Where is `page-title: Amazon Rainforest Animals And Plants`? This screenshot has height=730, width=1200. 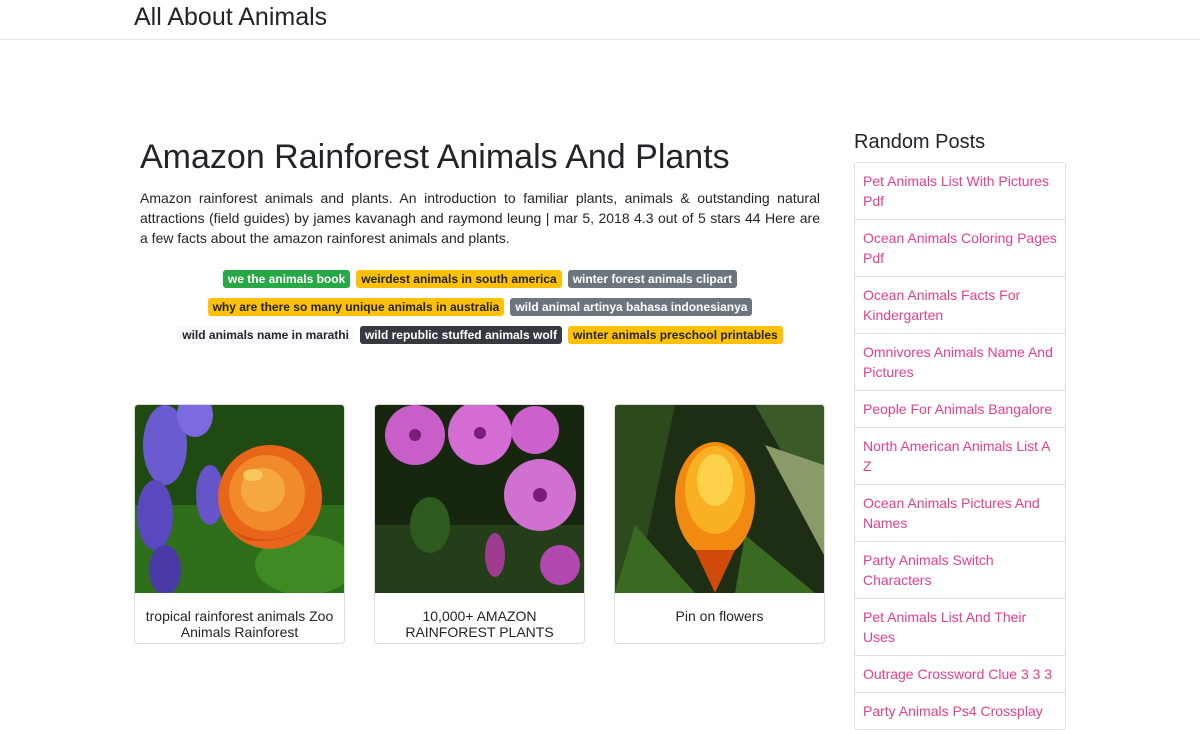 page-title: Amazon Rainforest Animals And Plants is located at coordinates (435, 157).